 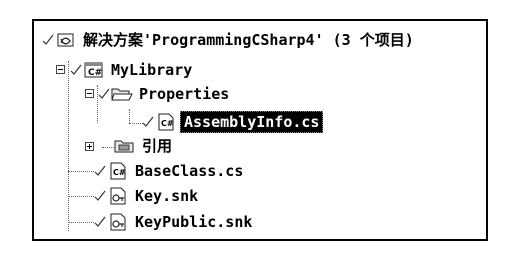 I want to click on project-label: MyLibrary, so click(x=152, y=70).